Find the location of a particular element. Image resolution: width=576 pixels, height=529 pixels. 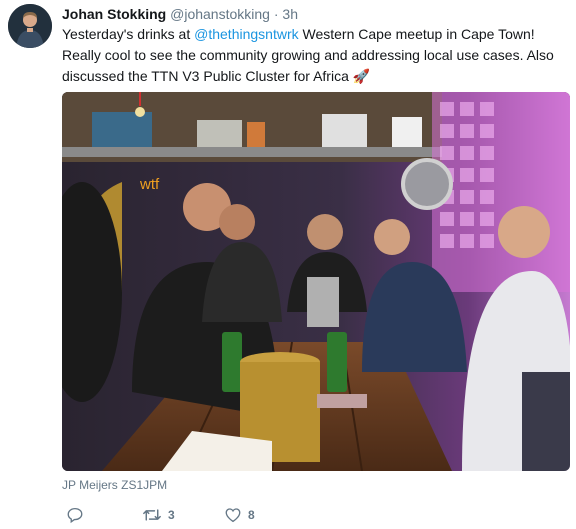

tweet-text-start: Yesterday's drinks at is located at coordinates (128, 34).